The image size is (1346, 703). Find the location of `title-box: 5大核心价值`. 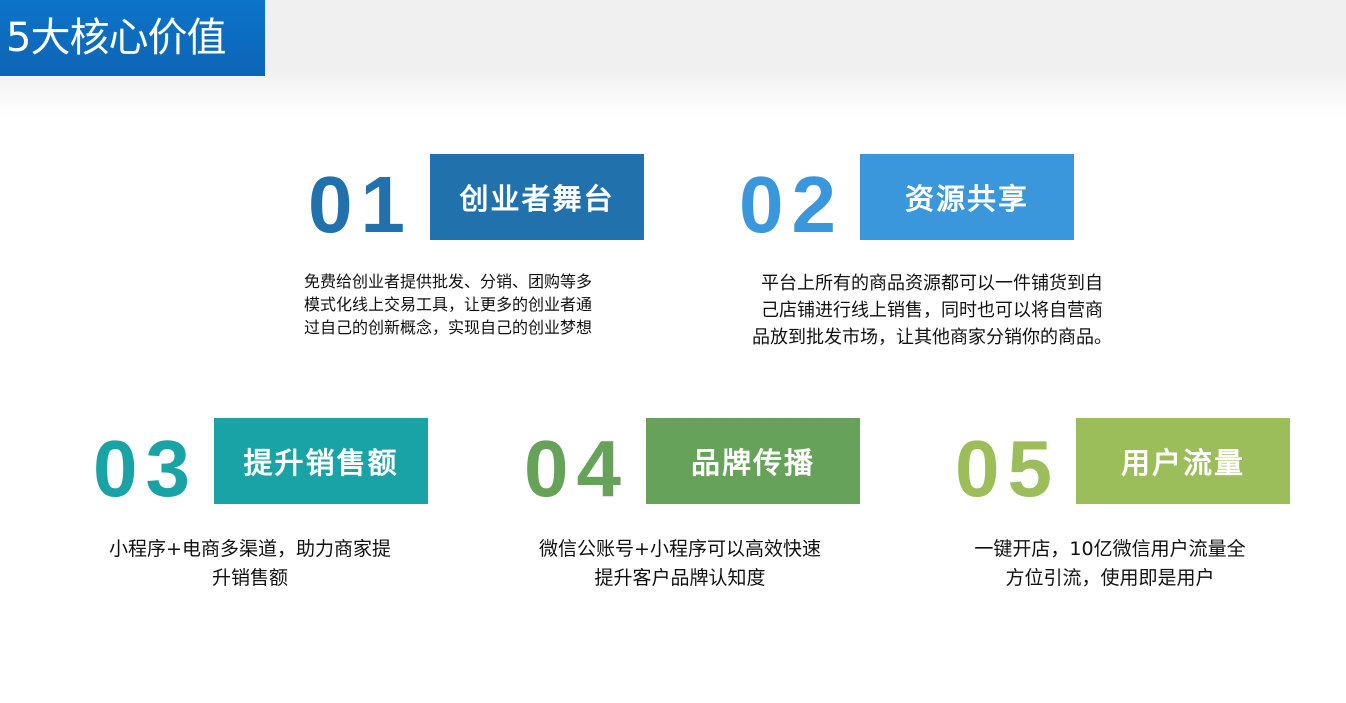

title-box: 5大核心价值 is located at coordinates (132, 38).